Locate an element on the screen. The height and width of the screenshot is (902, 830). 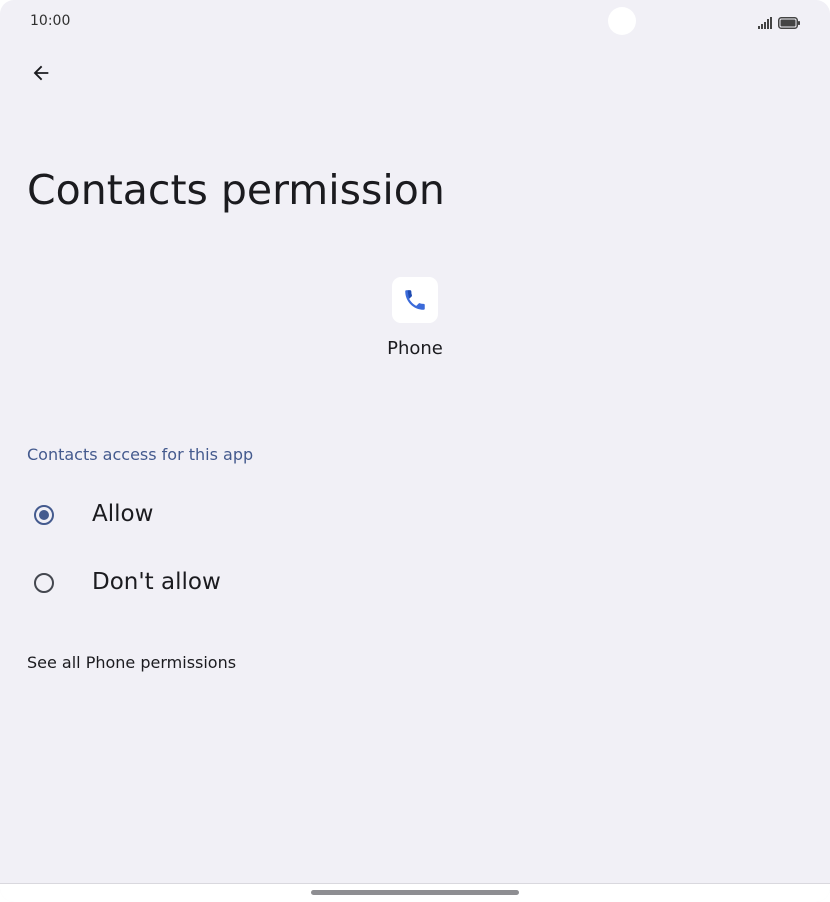
app-name: Phone is located at coordinates (415, 348).